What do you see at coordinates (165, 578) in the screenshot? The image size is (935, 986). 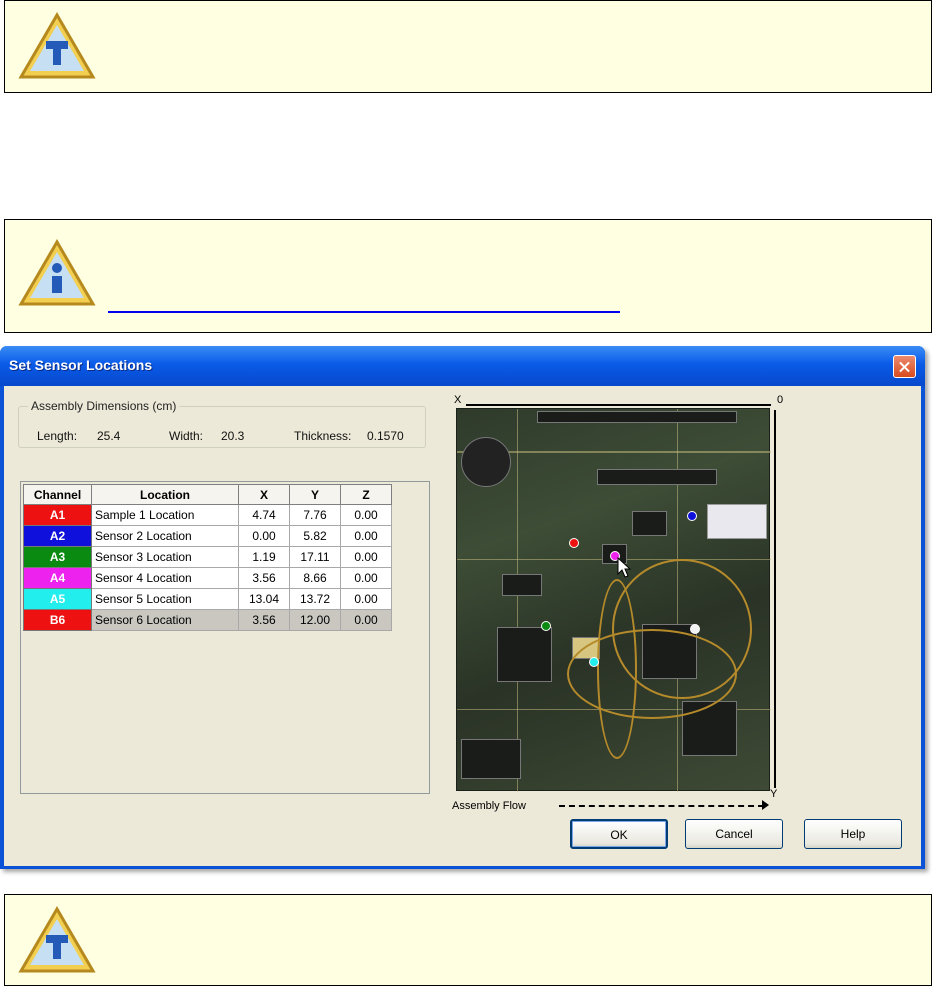 I see `location-cell: Sensor 4 Location` at bounding box center [165, 578].